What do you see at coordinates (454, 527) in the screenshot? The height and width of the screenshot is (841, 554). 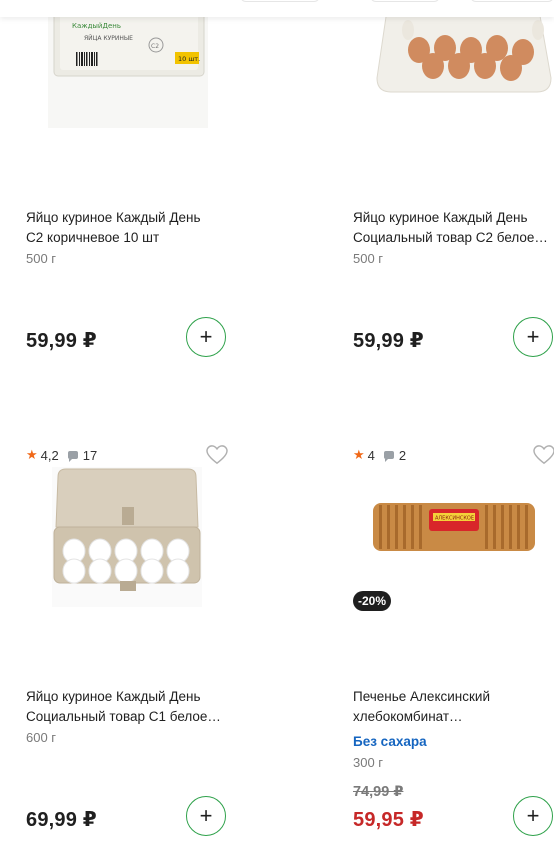 I see `product-image: АЛЕКСИНСКОЕ` at bounding box center [454, 527].